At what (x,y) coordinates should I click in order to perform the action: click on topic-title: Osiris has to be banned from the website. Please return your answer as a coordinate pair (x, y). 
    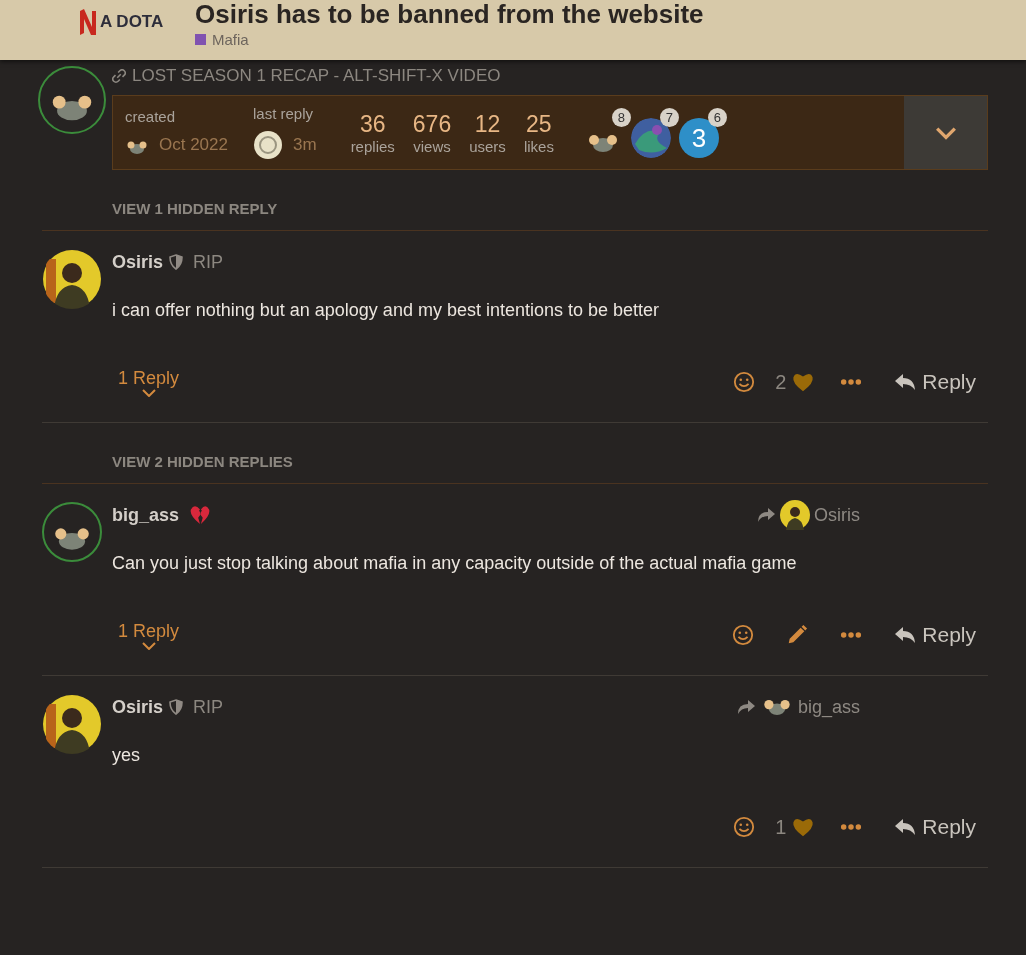
    Looking at the image, I should click on (449, 14).